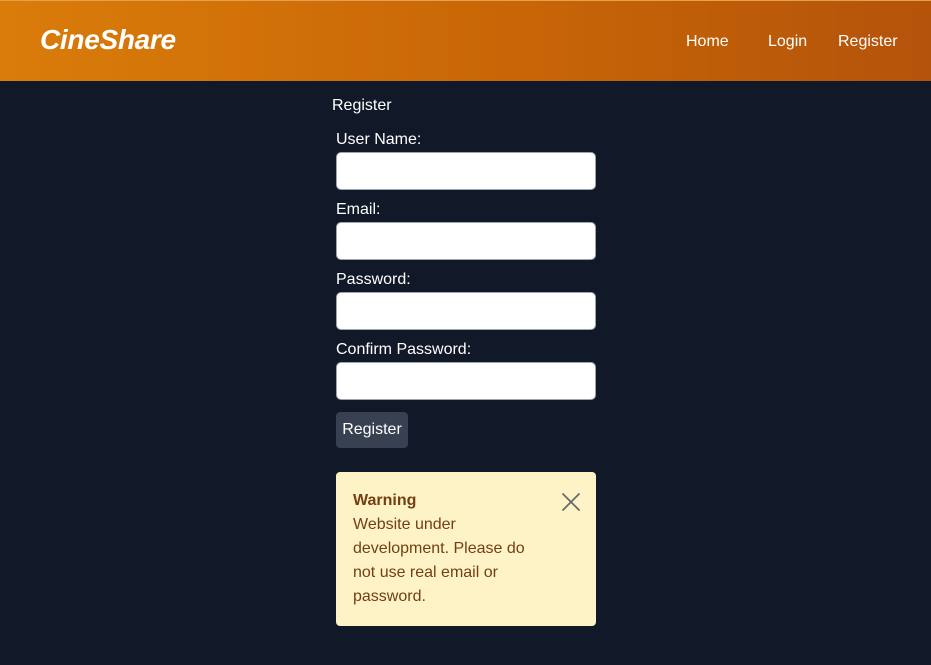 The width and height of the screenshot is (931, 665). I want to click on confirm-password-label: Confirm Password:, so click(404, 349).